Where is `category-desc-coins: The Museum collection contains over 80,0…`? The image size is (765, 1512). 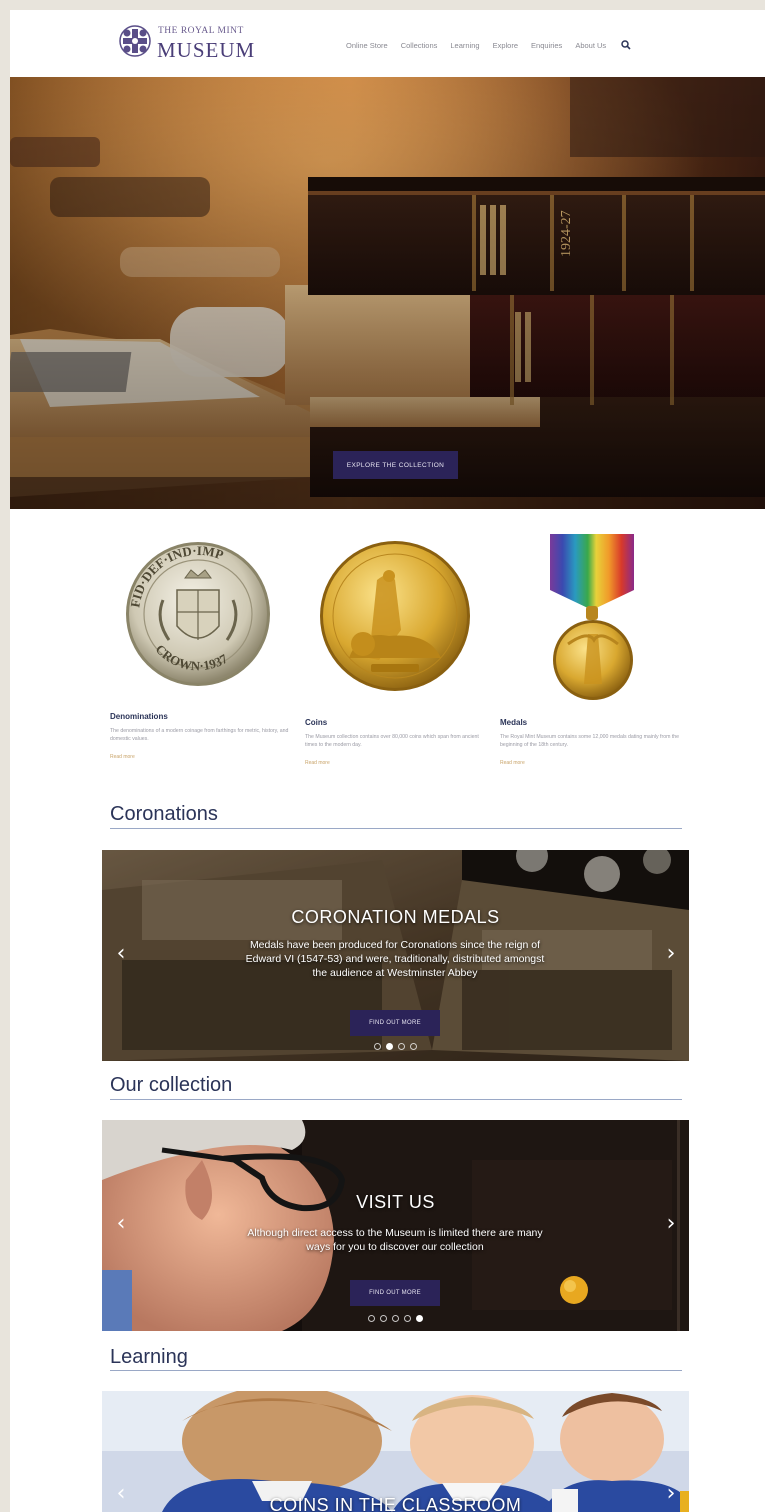 category-desc-coins: The Museum collection contains over 80,0… is located at coordinates (392, 741).